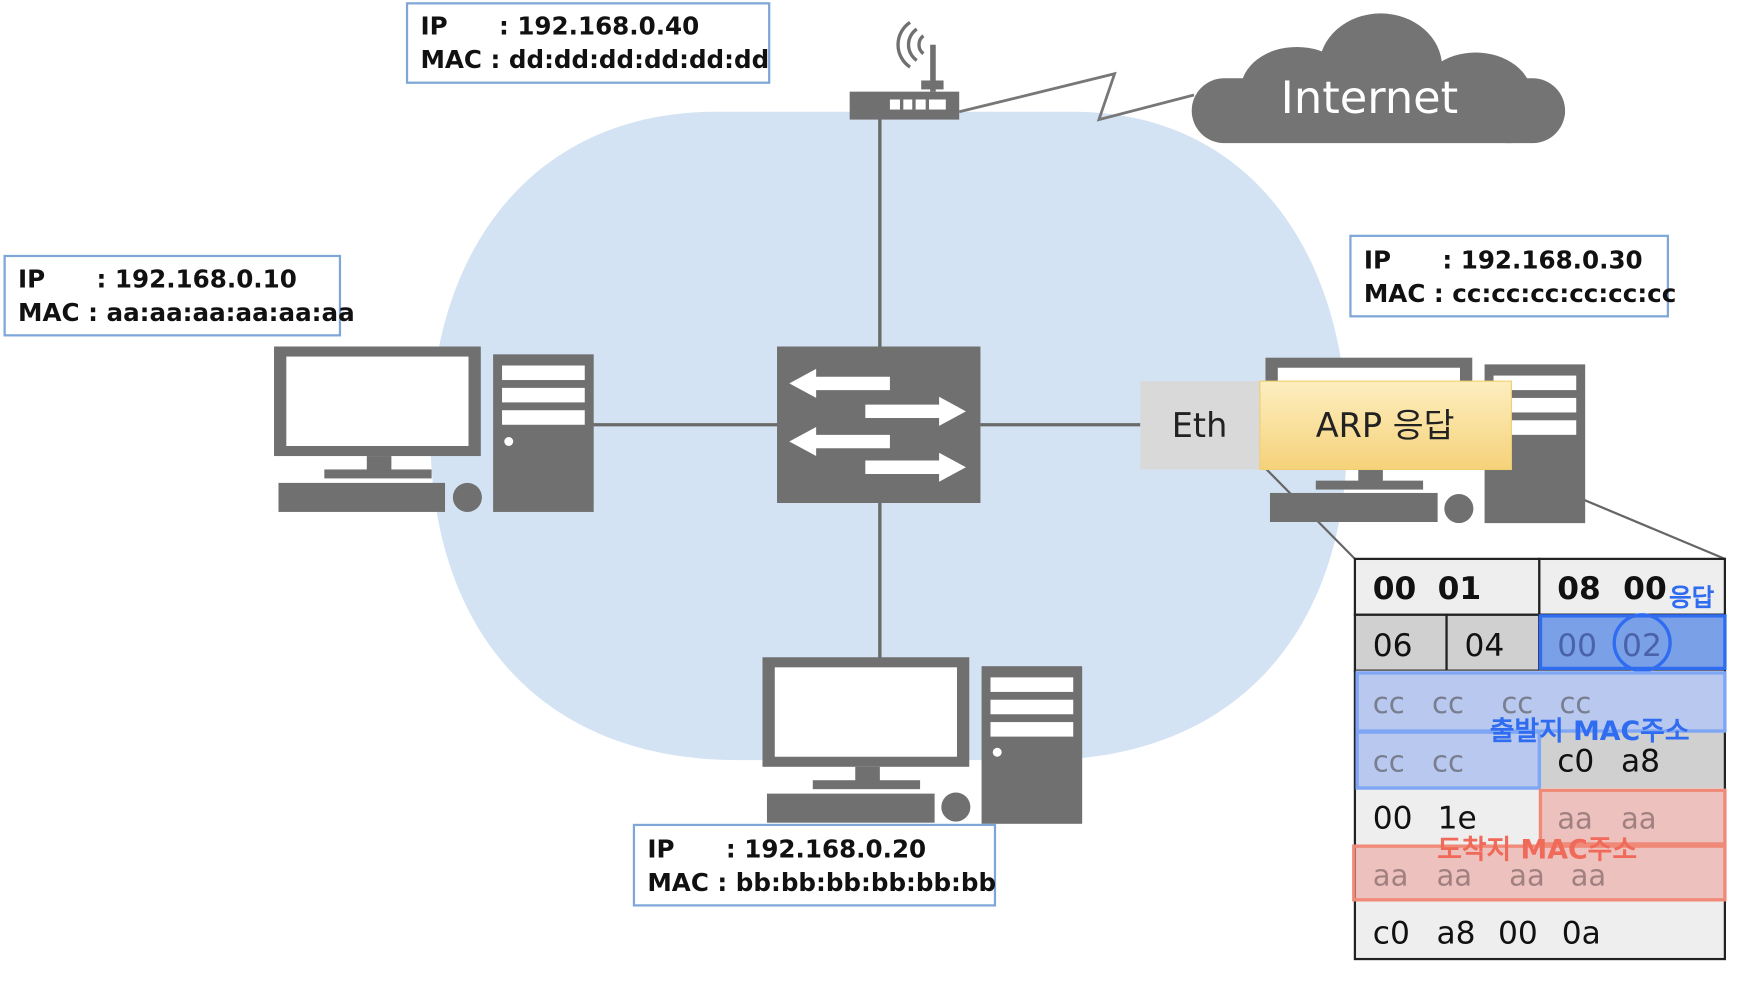 The height and width of the screenshot is (987, 1753). I want to click on svg-text: 04, so click(1484, 646).